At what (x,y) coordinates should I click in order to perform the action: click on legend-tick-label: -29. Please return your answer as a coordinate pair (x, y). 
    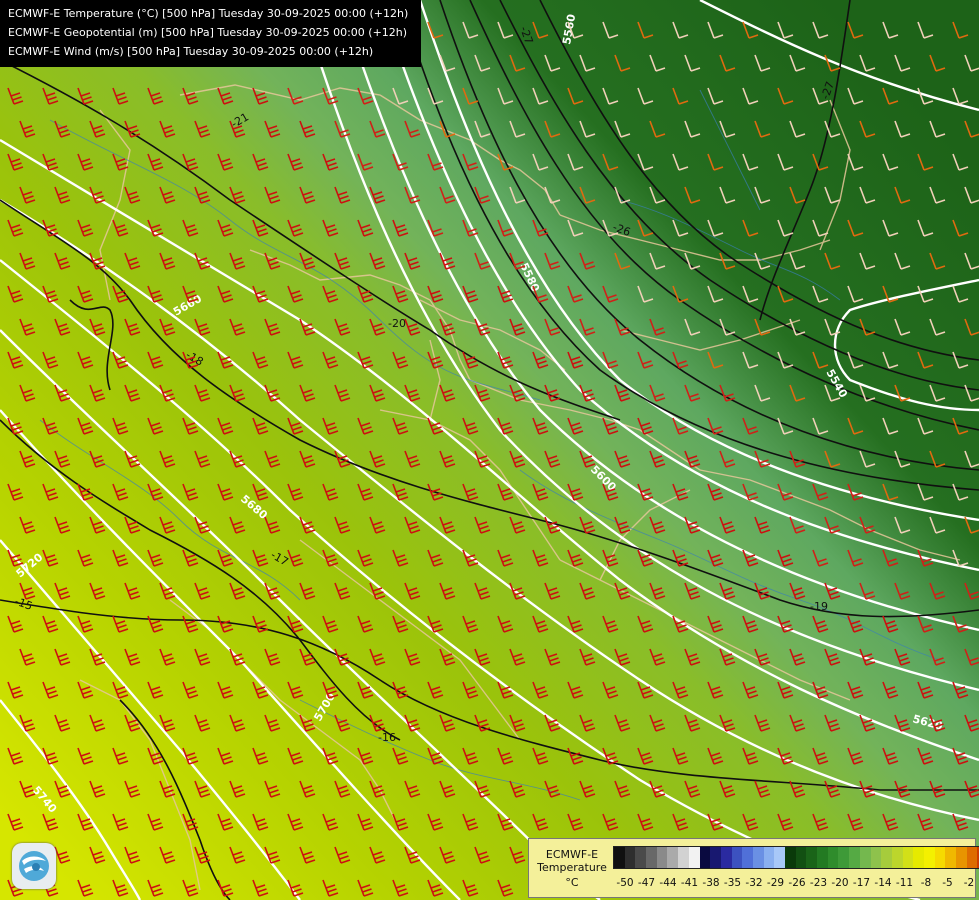
    Looking at the image, I should click on (775, 883).